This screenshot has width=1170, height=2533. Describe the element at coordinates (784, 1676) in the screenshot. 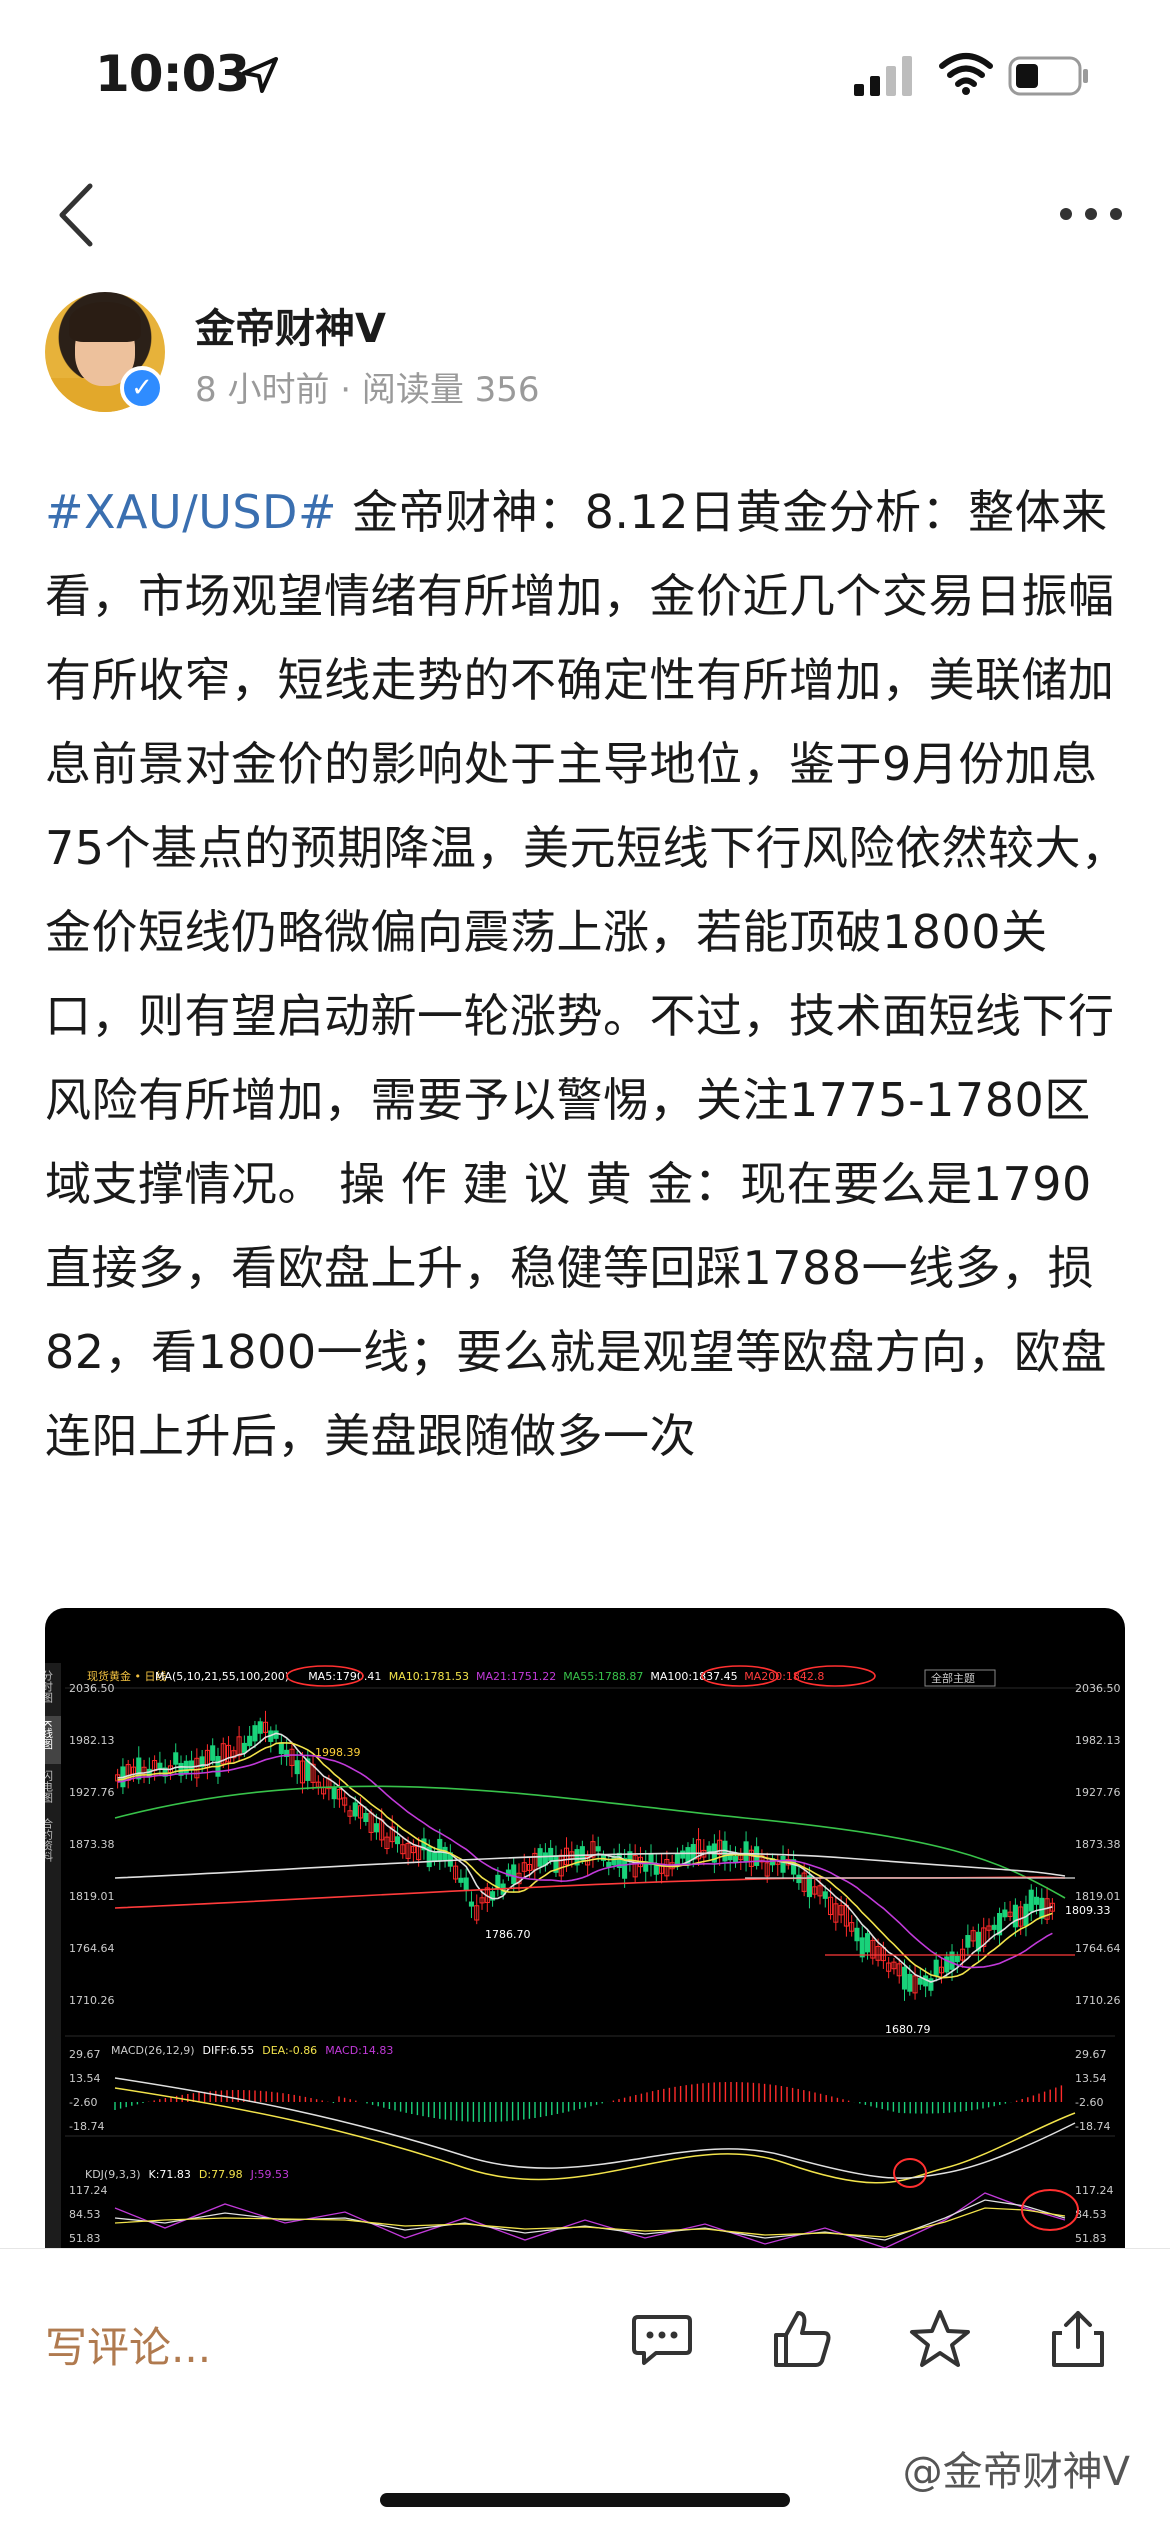

I see `ma-legend-item: MA200:1842.8` at that location.